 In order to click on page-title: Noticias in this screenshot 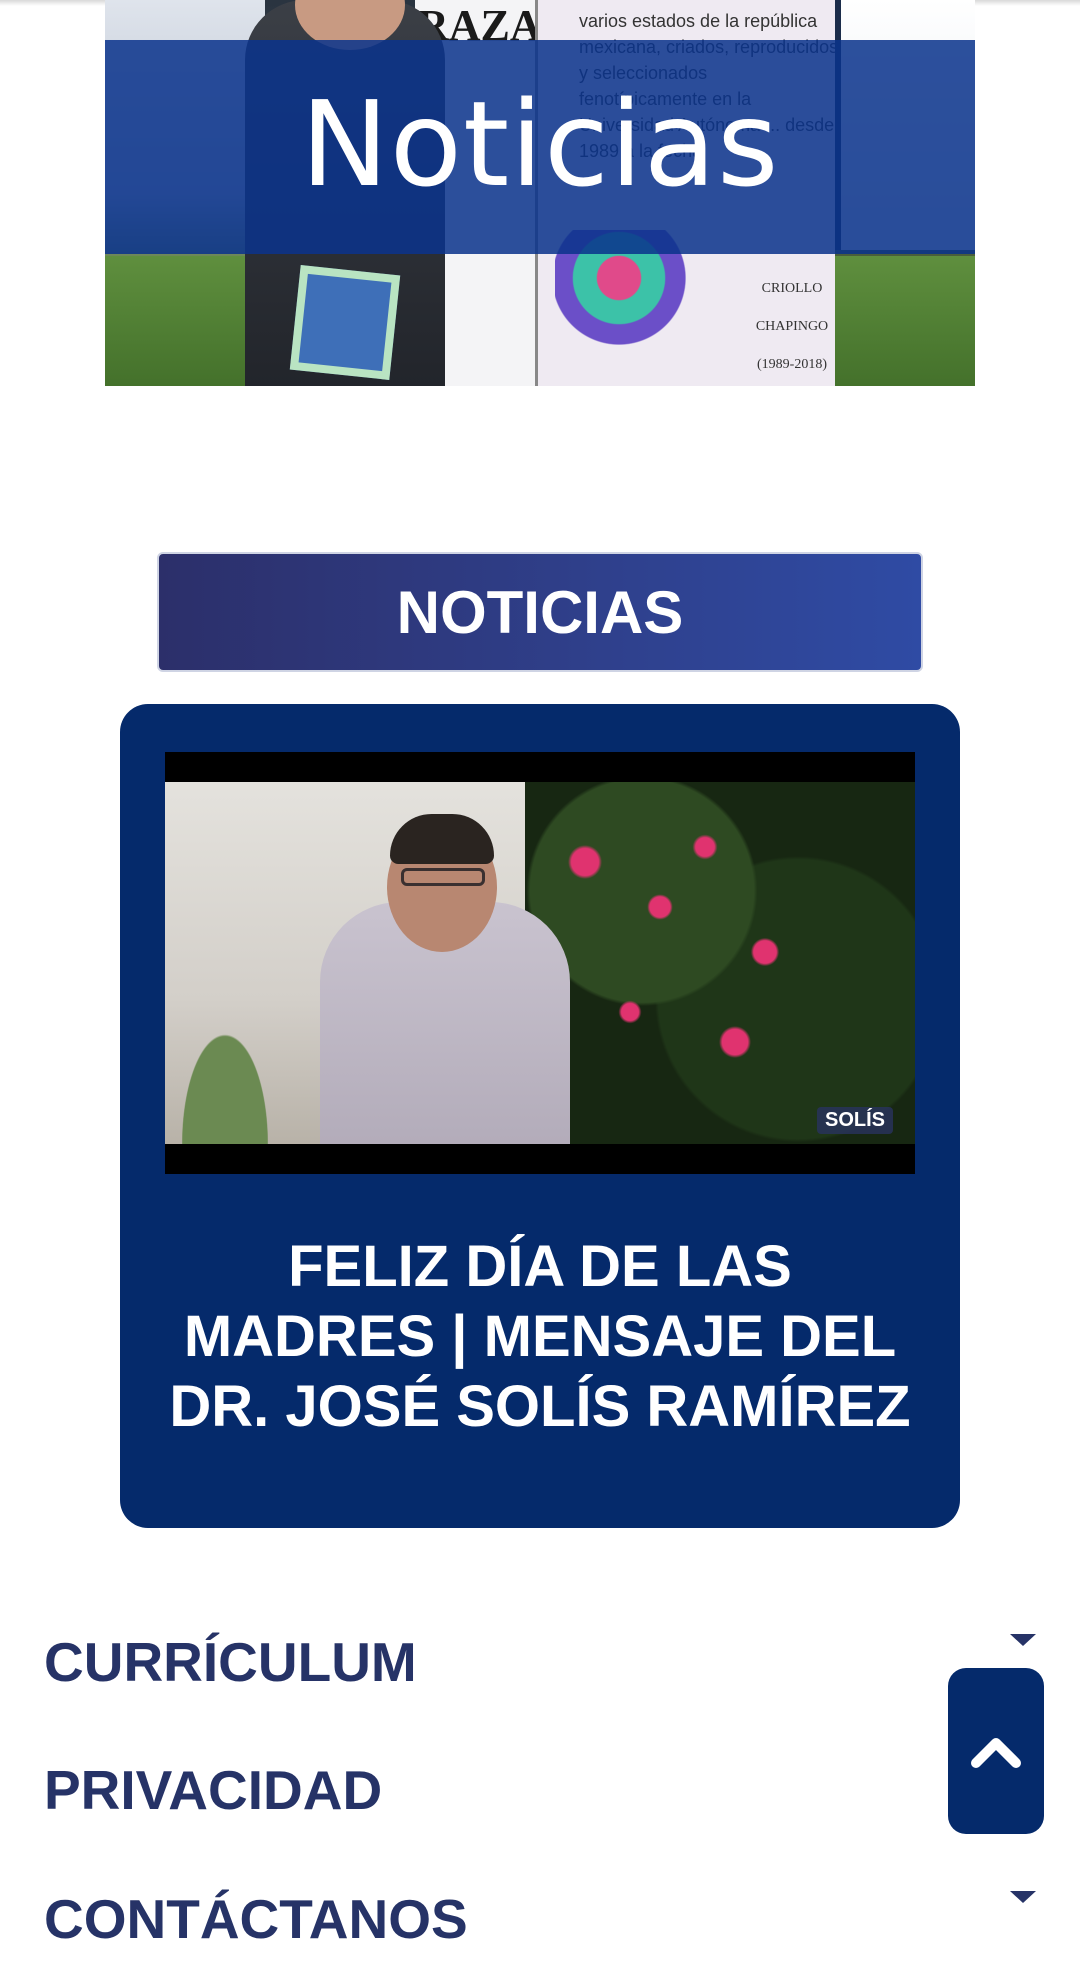, I will do `click(540, 144)`.